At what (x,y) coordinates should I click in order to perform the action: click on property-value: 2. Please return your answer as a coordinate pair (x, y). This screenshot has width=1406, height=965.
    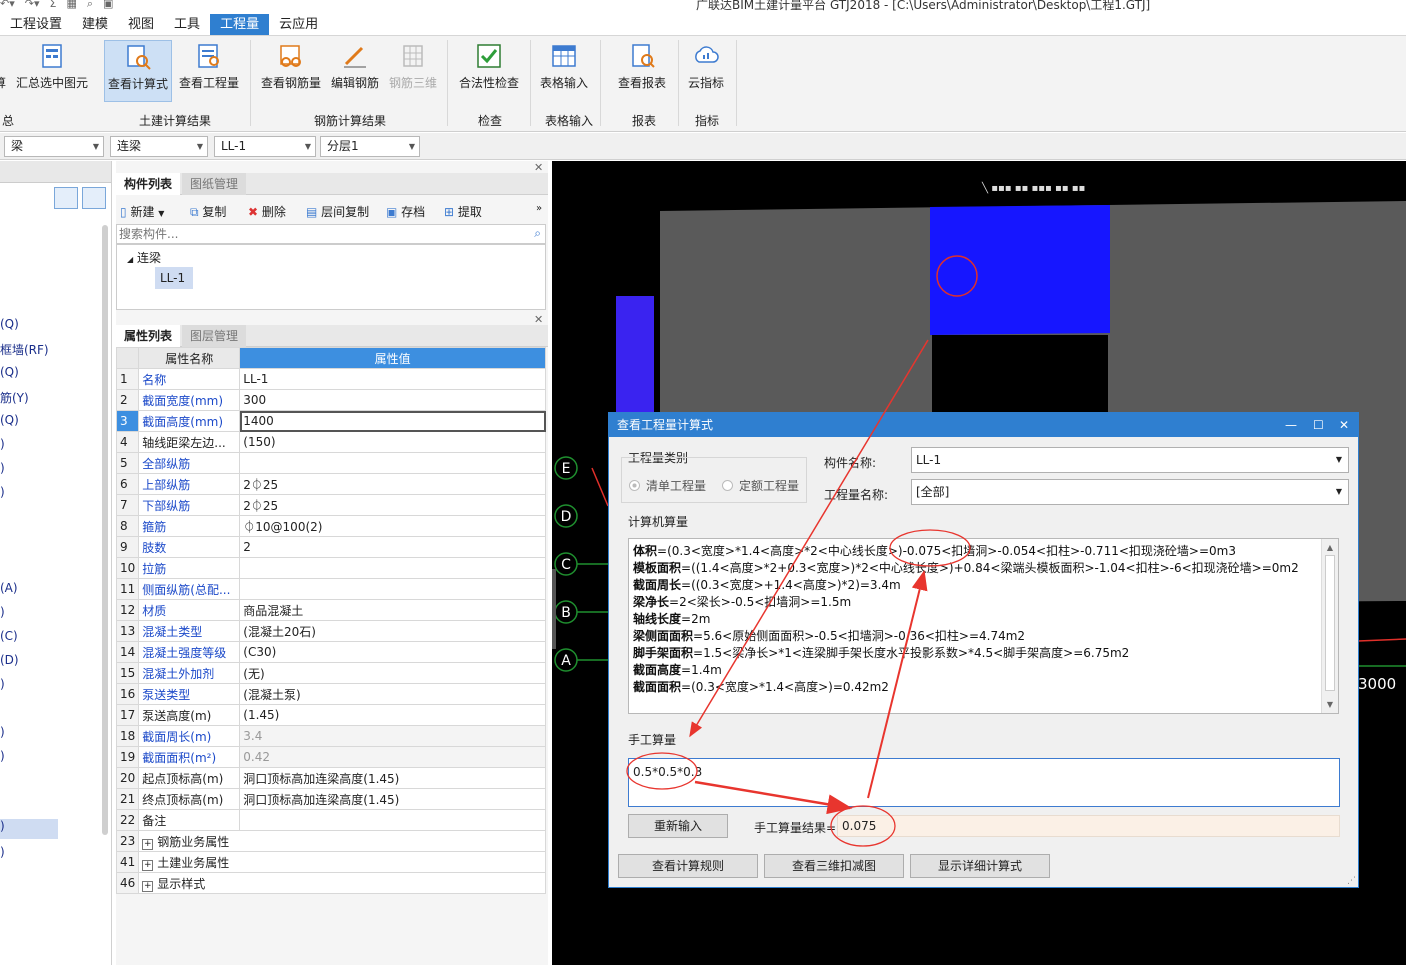
    Looking at the image, I should click on (392, 547).